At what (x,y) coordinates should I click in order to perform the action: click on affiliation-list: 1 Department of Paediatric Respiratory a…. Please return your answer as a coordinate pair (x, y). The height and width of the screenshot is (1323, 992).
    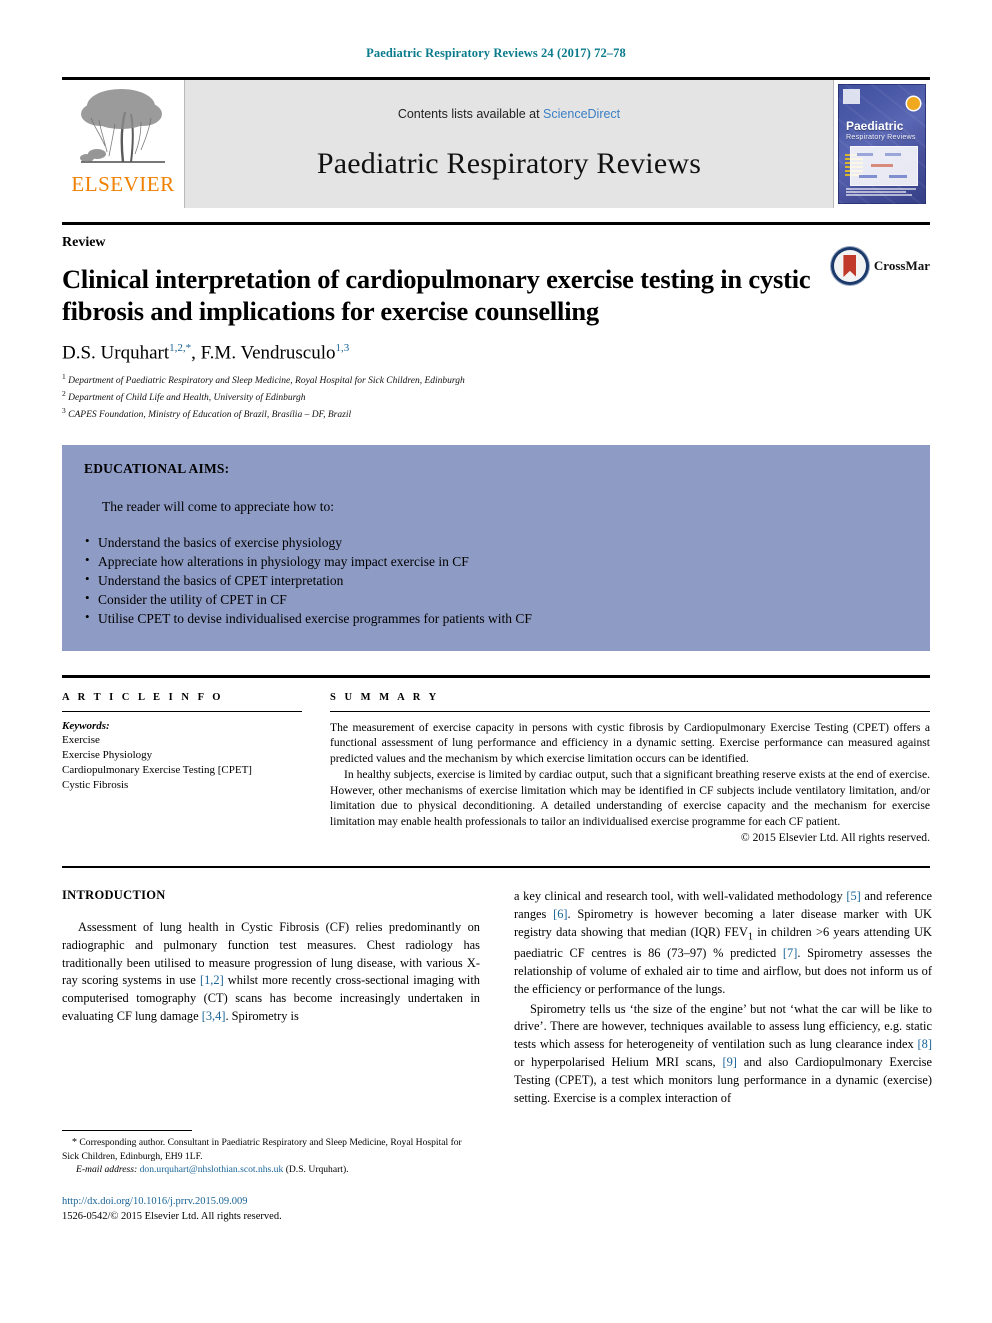
    Looking at the image, I should click on (496, 397).